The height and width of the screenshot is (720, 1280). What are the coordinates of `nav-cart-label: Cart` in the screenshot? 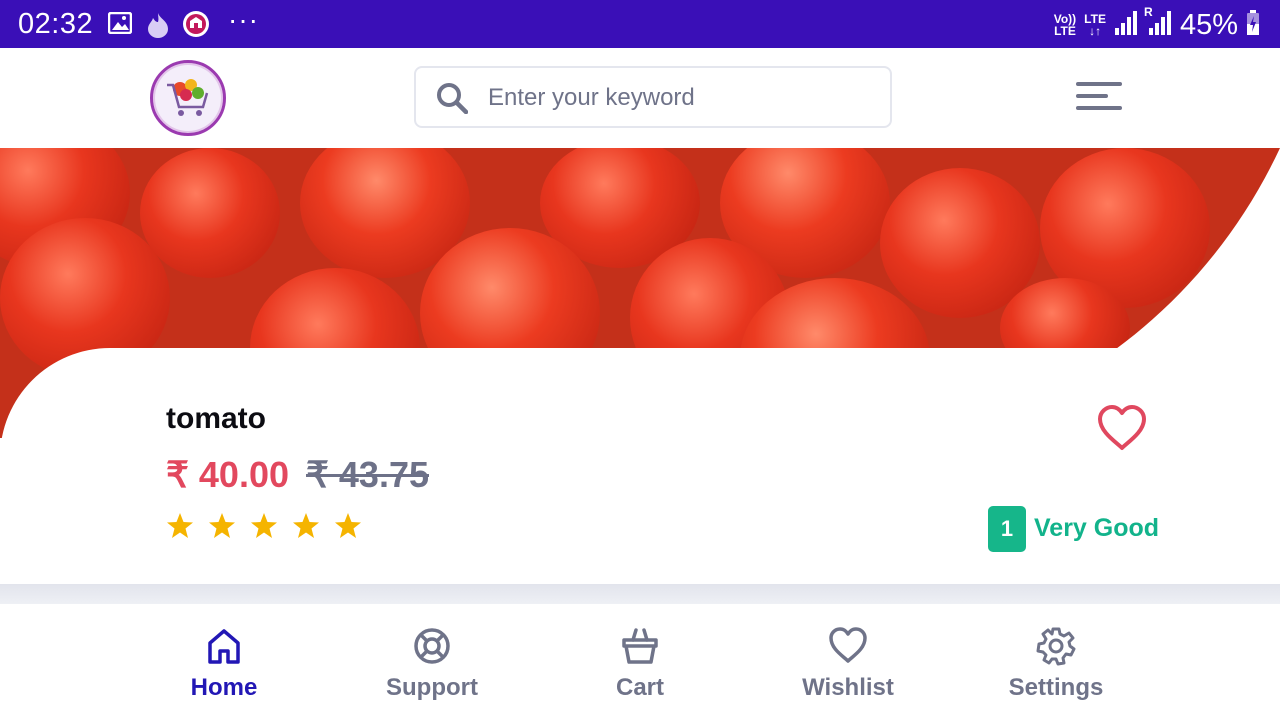 It's located at (639, 687).